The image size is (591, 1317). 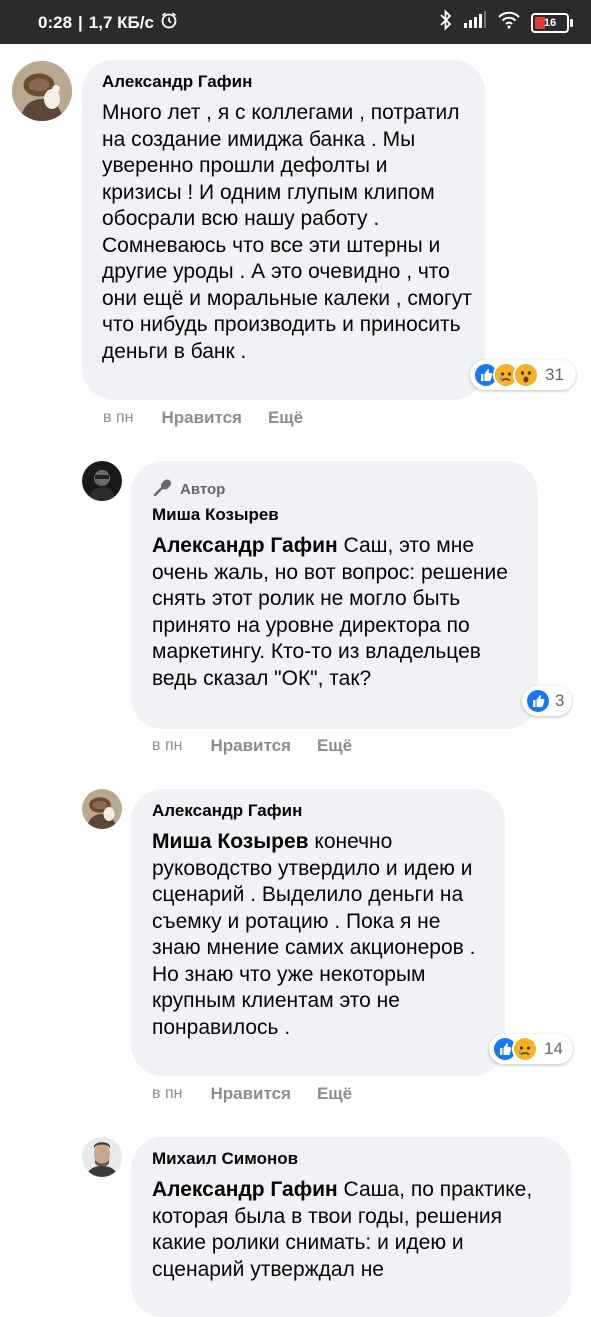 What do you see at coordinates (295, 22) in the screenshot?
I see `status-bar: 0:28 | 1,7 КБ/с 16` at bounding box center [295, 22].